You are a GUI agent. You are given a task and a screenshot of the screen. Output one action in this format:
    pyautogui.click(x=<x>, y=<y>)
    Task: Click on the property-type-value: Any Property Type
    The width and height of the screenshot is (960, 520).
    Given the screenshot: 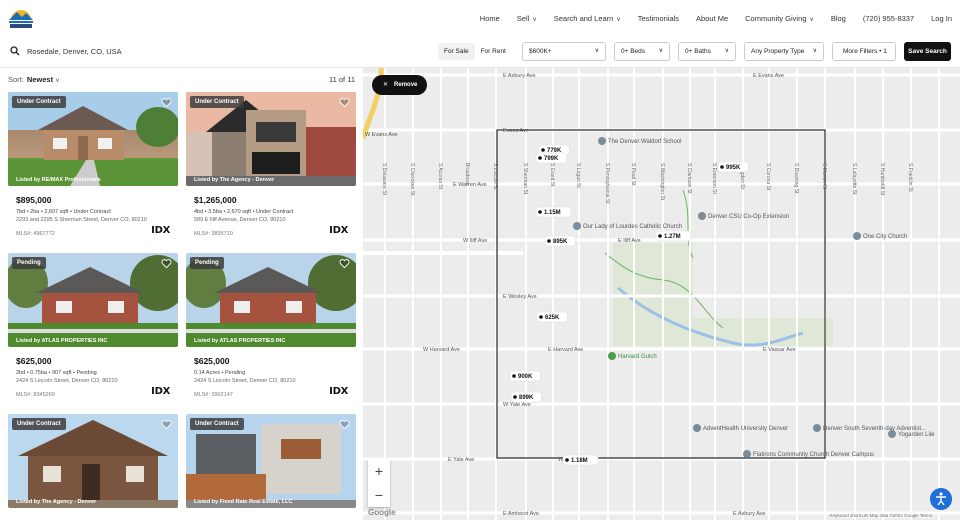 What is the action you would take?
    pyautogui.click(x=778, y=51)
    